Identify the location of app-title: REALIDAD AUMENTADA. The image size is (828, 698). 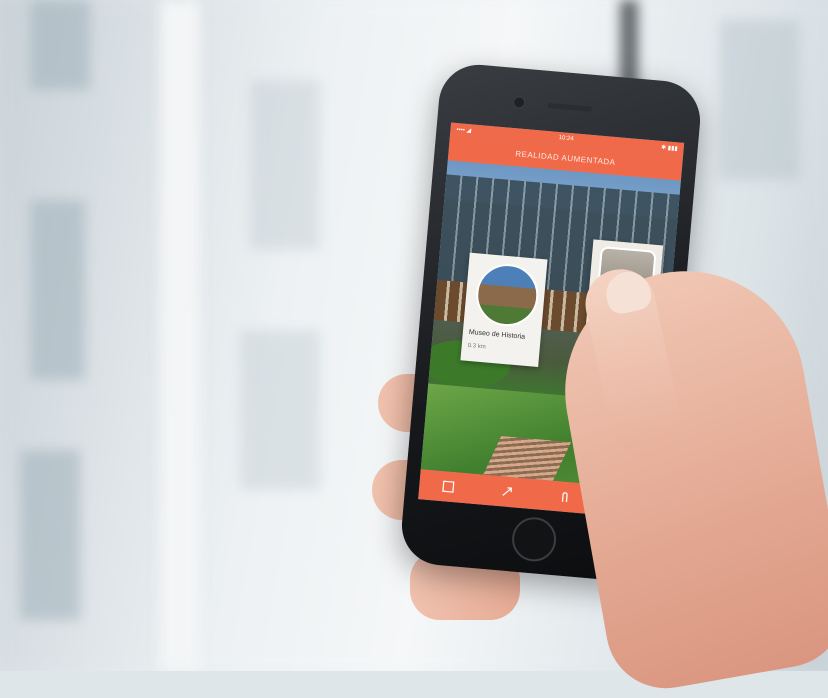
(565, 157).